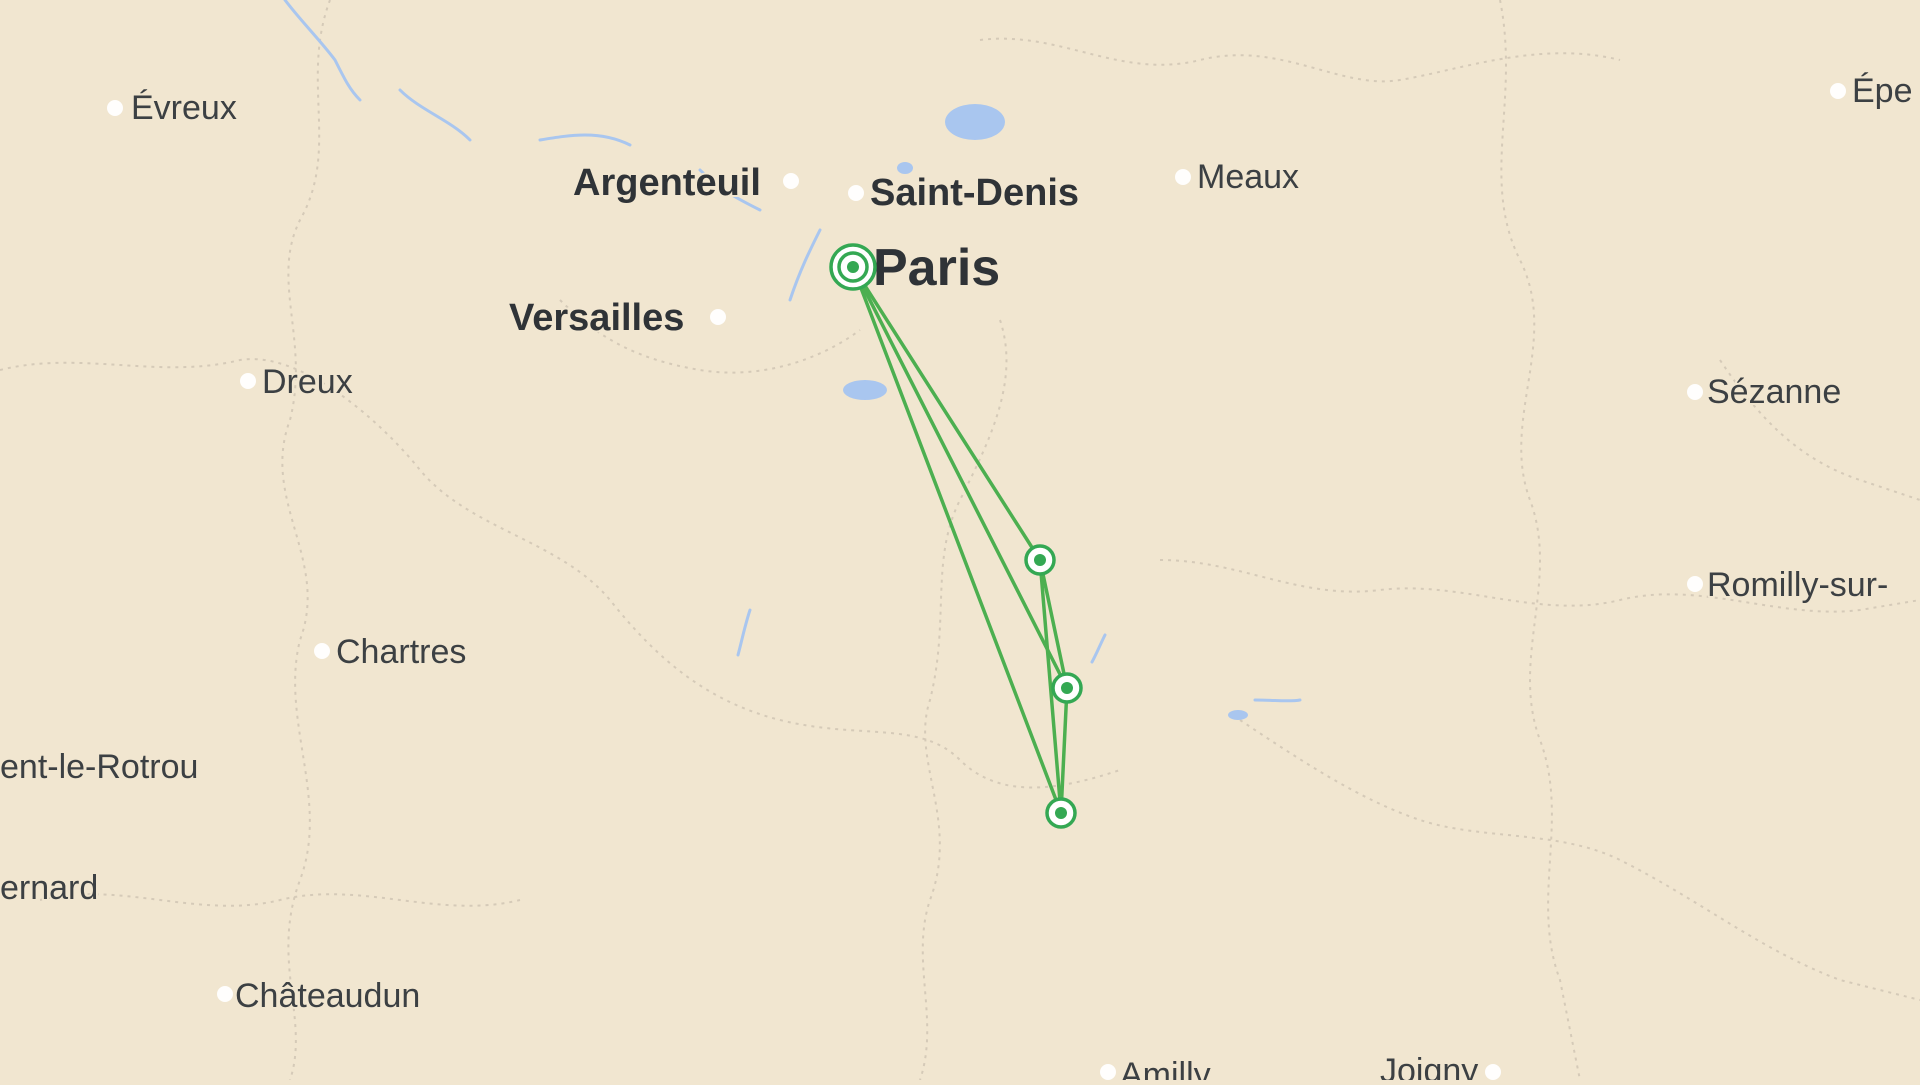 The width and height of the screenshot is (1920, 1085). Describe the element at coordinates (307, 382) in the screenshot. I see `city-label-dreux: Dreux` at that location.